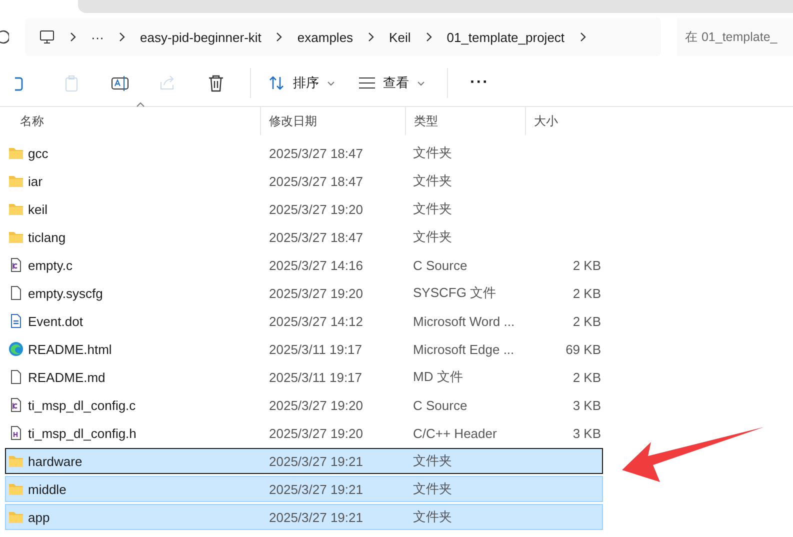 Image resolution: width=793 pixels, height=537 pixels. I want to click on computer-icon, so click(47, 37).